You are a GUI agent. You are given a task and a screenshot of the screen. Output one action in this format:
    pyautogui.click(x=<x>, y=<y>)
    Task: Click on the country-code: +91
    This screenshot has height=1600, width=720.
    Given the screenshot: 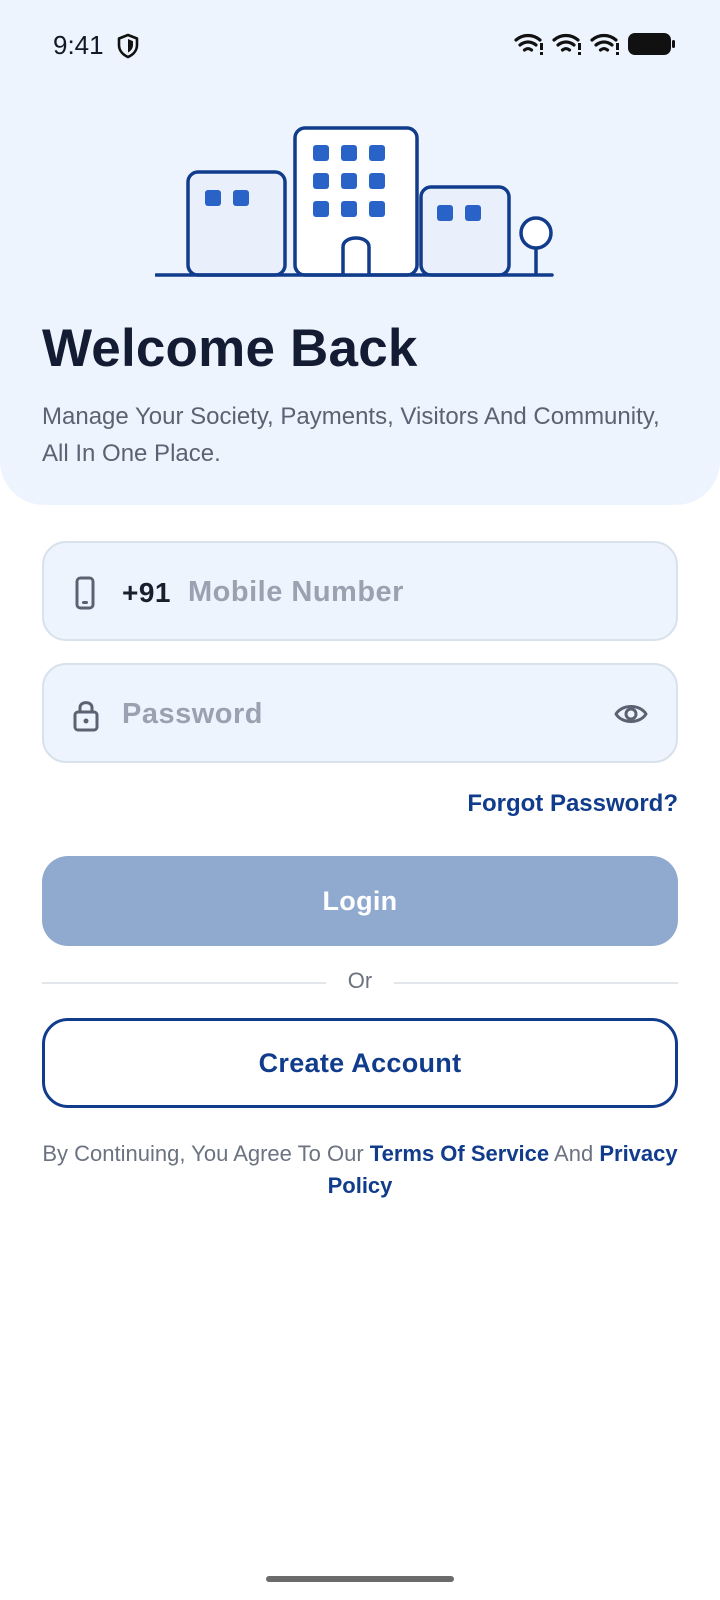 What is the action you would take?
    pyautogui.click(x=146, y=593)
    